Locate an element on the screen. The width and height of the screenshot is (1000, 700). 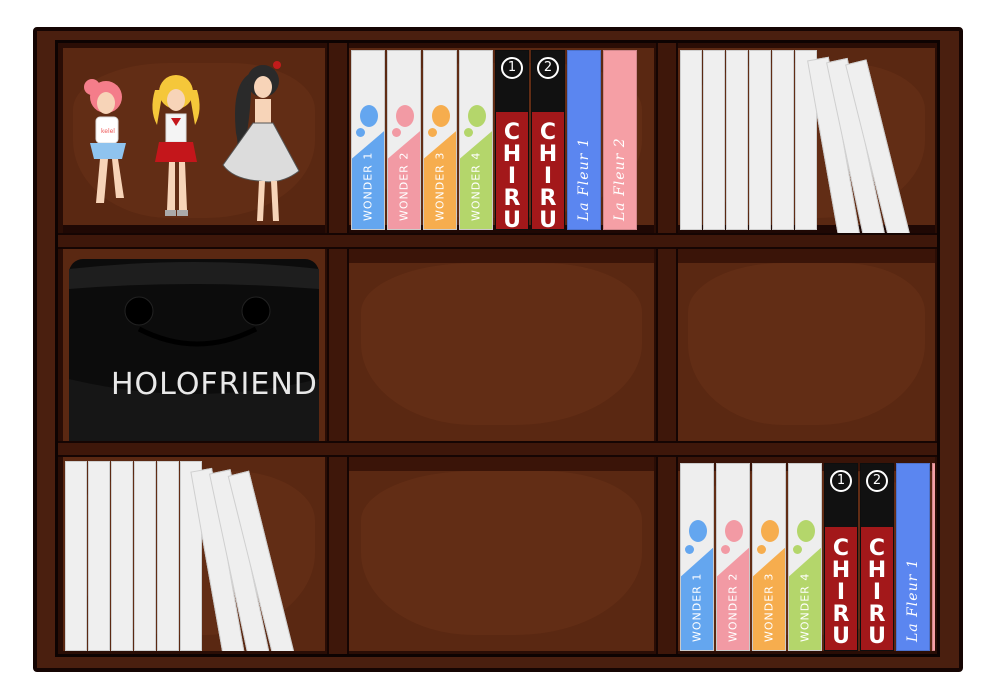
cubby-middle-center is located at coordinates (501, 344).